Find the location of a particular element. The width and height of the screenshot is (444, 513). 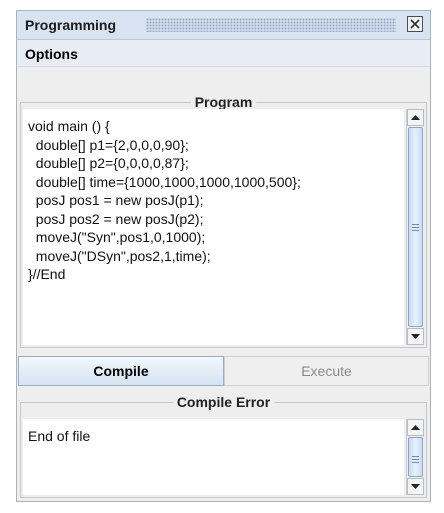

program-scroll-down-button is located at coordinates (415, 336).